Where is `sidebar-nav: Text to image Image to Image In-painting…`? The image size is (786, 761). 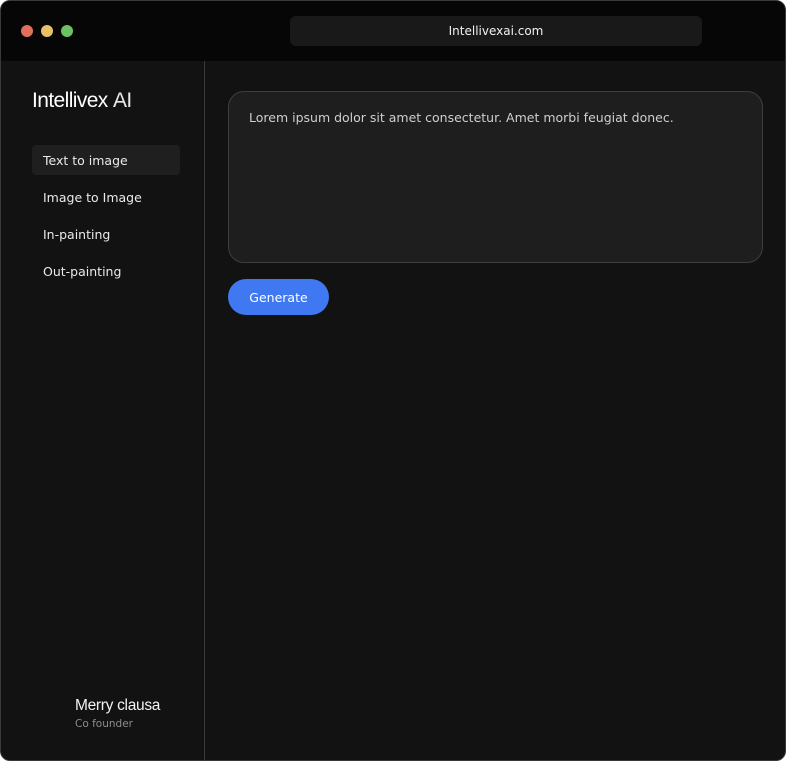
sidebar-nav: Text to image Image to Image In-painting… is located at coordinates (106, 219).